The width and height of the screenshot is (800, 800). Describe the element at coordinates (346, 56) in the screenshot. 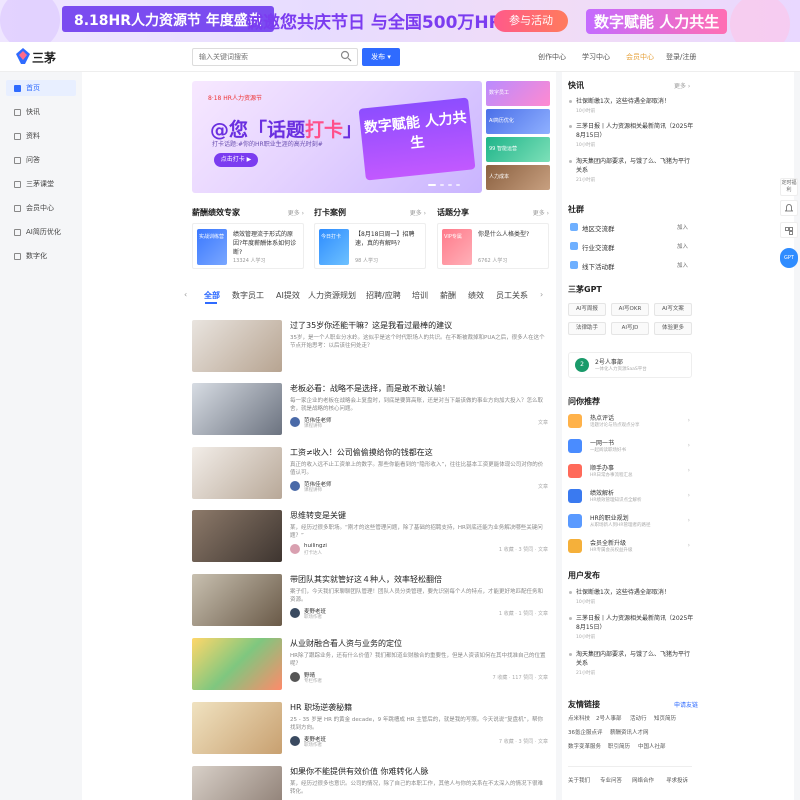

I see `search-icon` at that location.